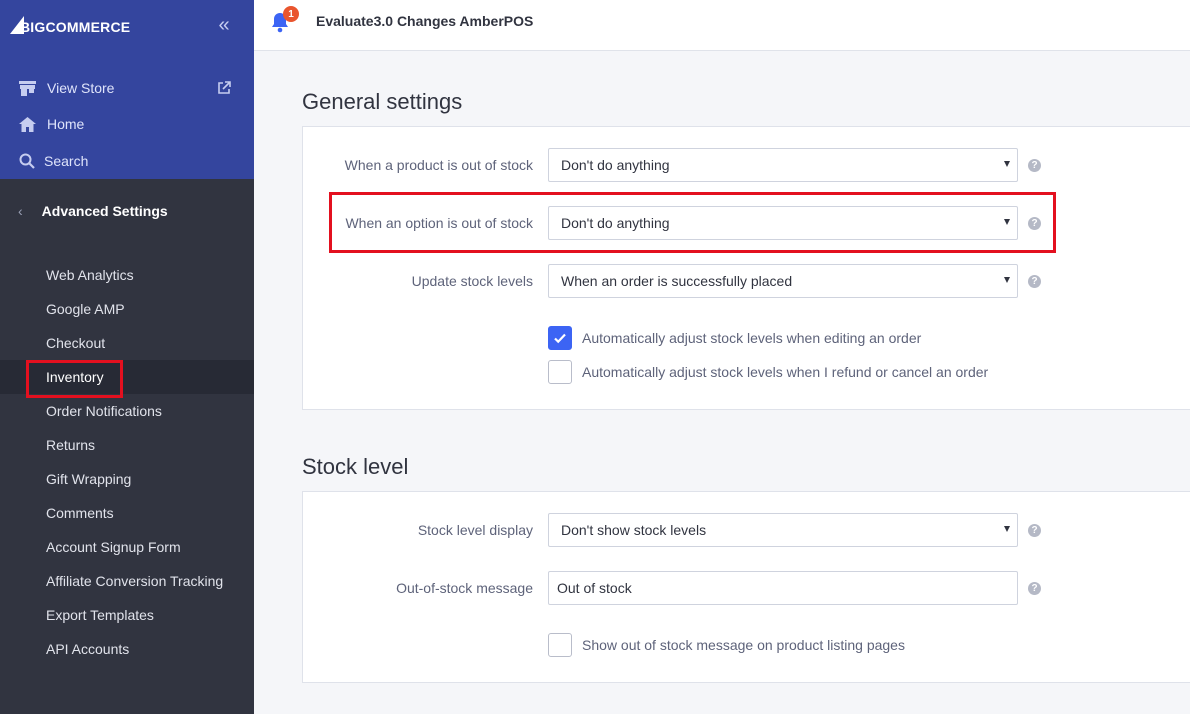 The image size is (1190, 714). What do you see at coordinates (27, 161) in the screenshot?
I see `search-icon` at bounding box center [27, 161].